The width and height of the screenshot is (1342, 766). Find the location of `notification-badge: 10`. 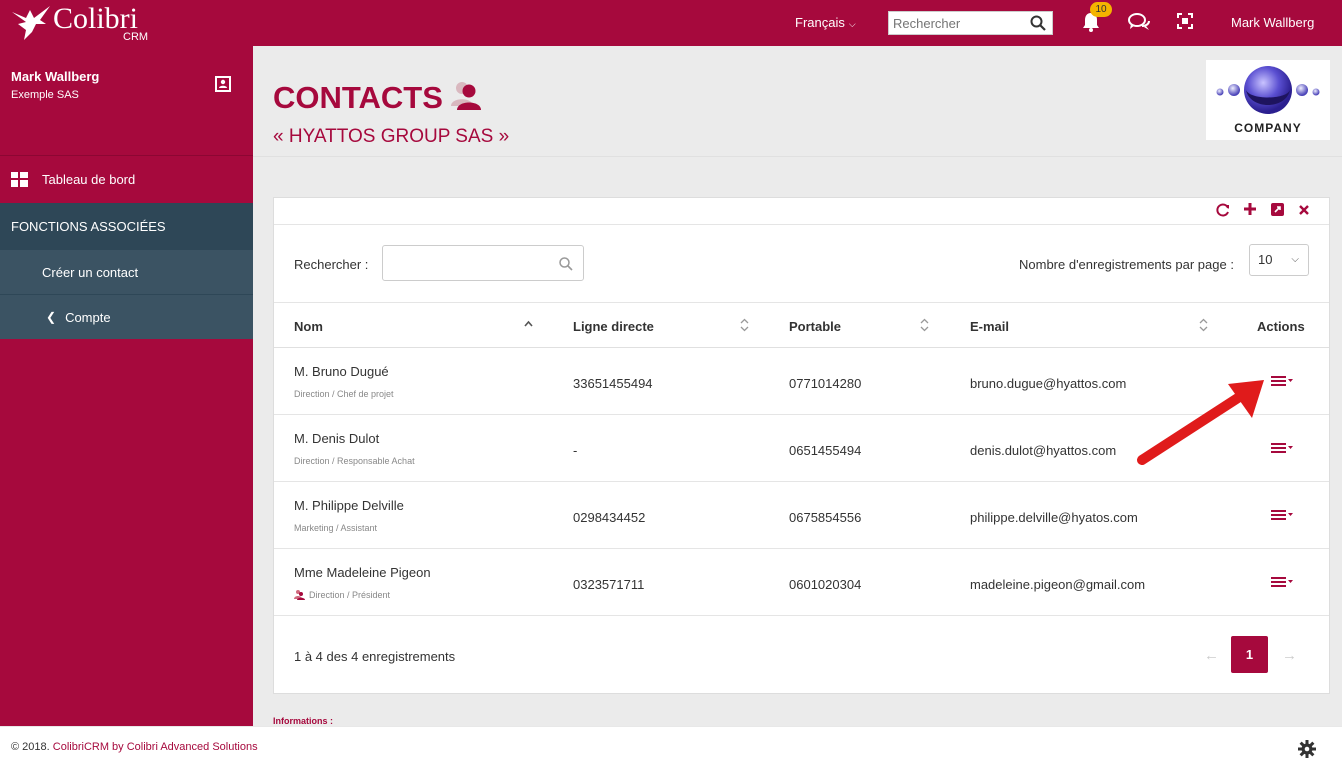

notification-badge: 10 is located at coordinates (1101, 9).